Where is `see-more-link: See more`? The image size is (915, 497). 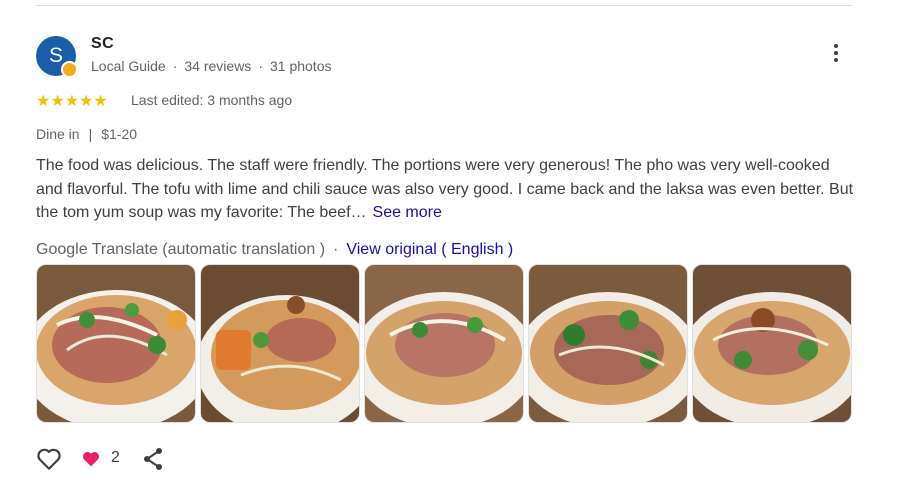 see-more-link: See more is located at coordinates (407, 212).